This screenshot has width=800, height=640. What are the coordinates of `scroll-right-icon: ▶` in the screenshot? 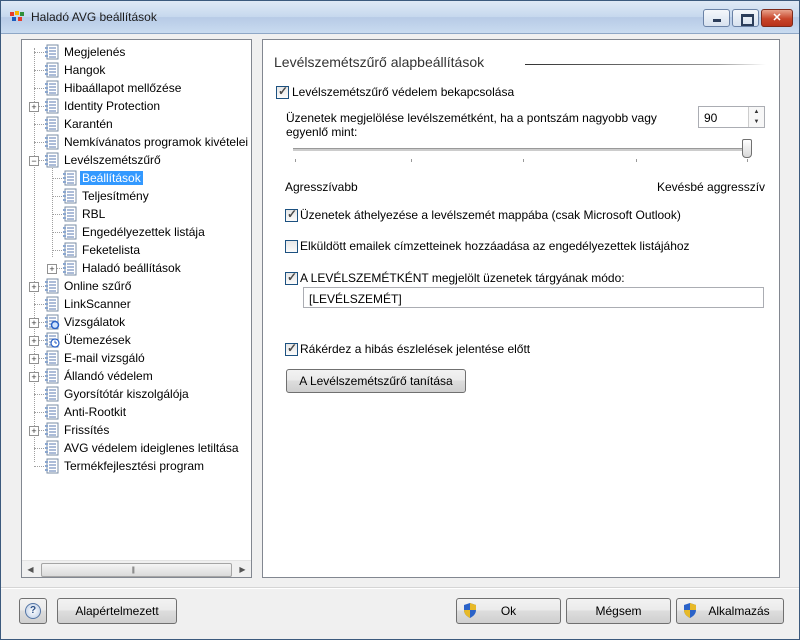 It's located at (242, 569).